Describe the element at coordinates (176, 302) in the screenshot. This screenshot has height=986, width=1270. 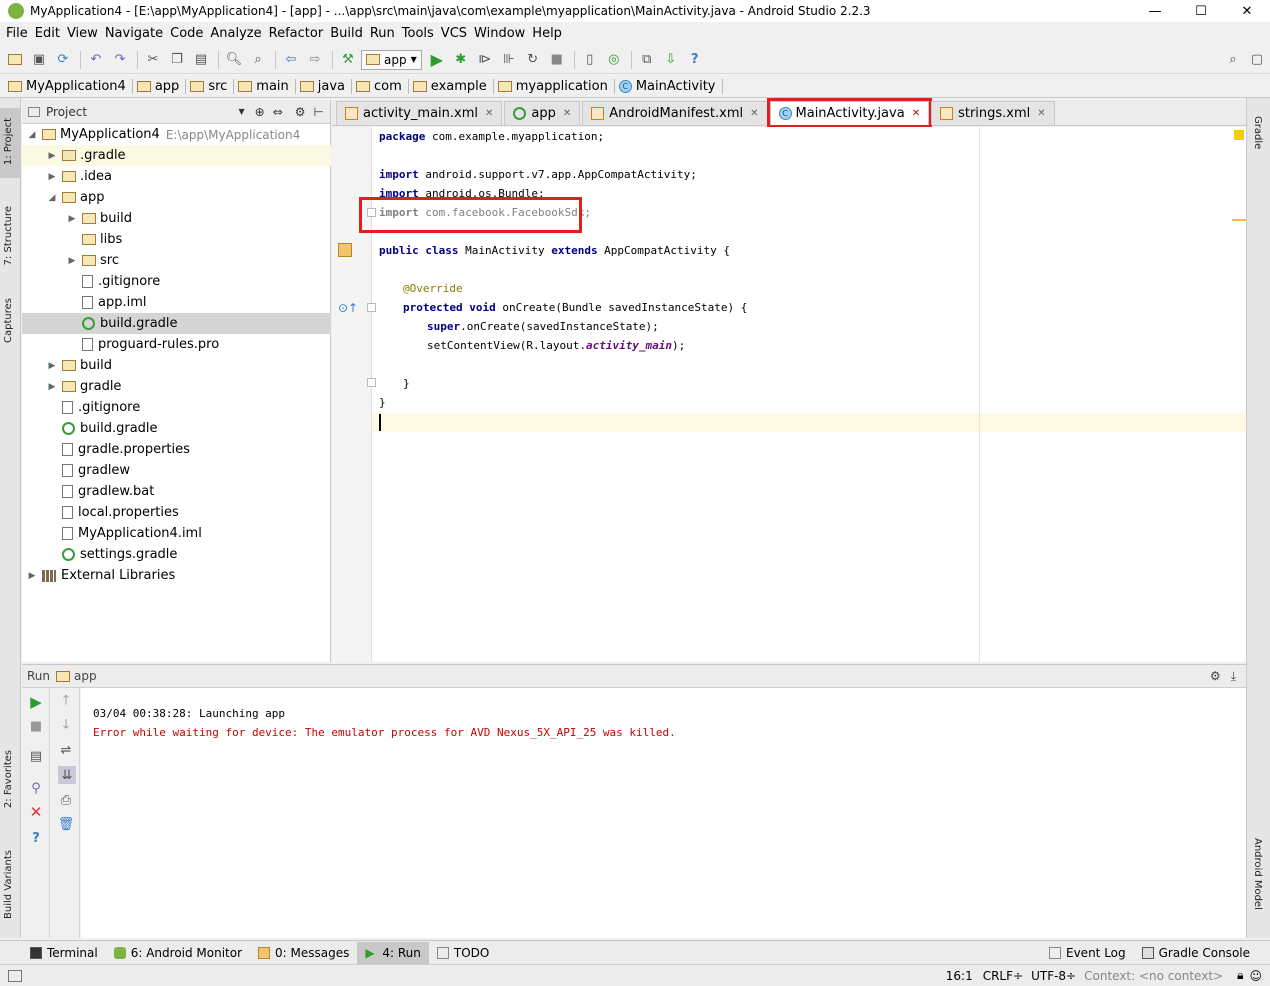
I see `tree-item: app.iml` at that location.